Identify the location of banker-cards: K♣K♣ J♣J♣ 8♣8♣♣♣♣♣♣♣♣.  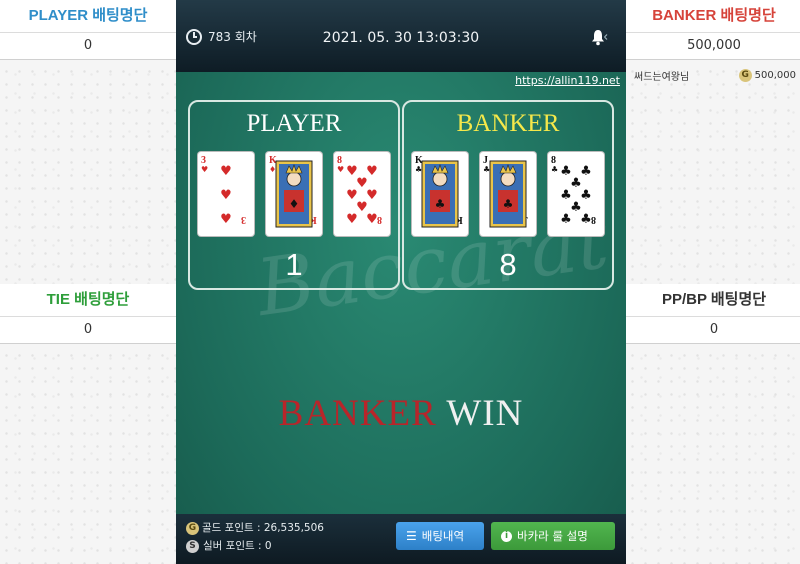
(508, 194).